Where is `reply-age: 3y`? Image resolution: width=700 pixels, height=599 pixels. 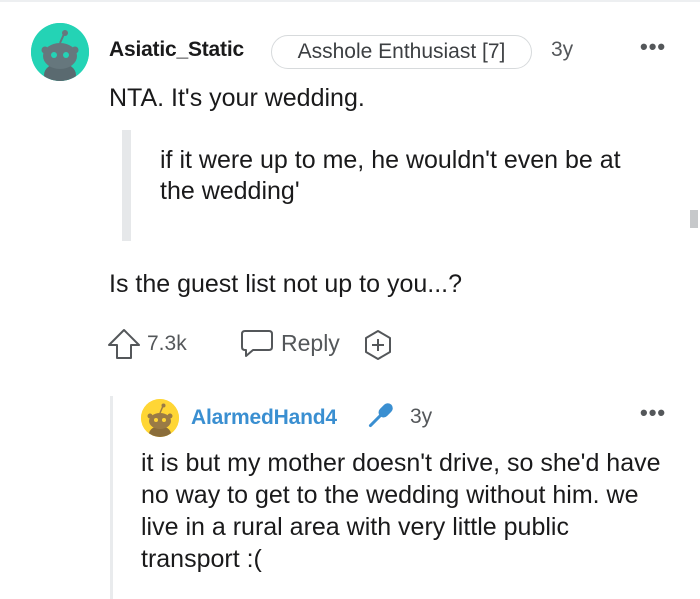
reply-age: 3y is located at coordinates (421, 416).